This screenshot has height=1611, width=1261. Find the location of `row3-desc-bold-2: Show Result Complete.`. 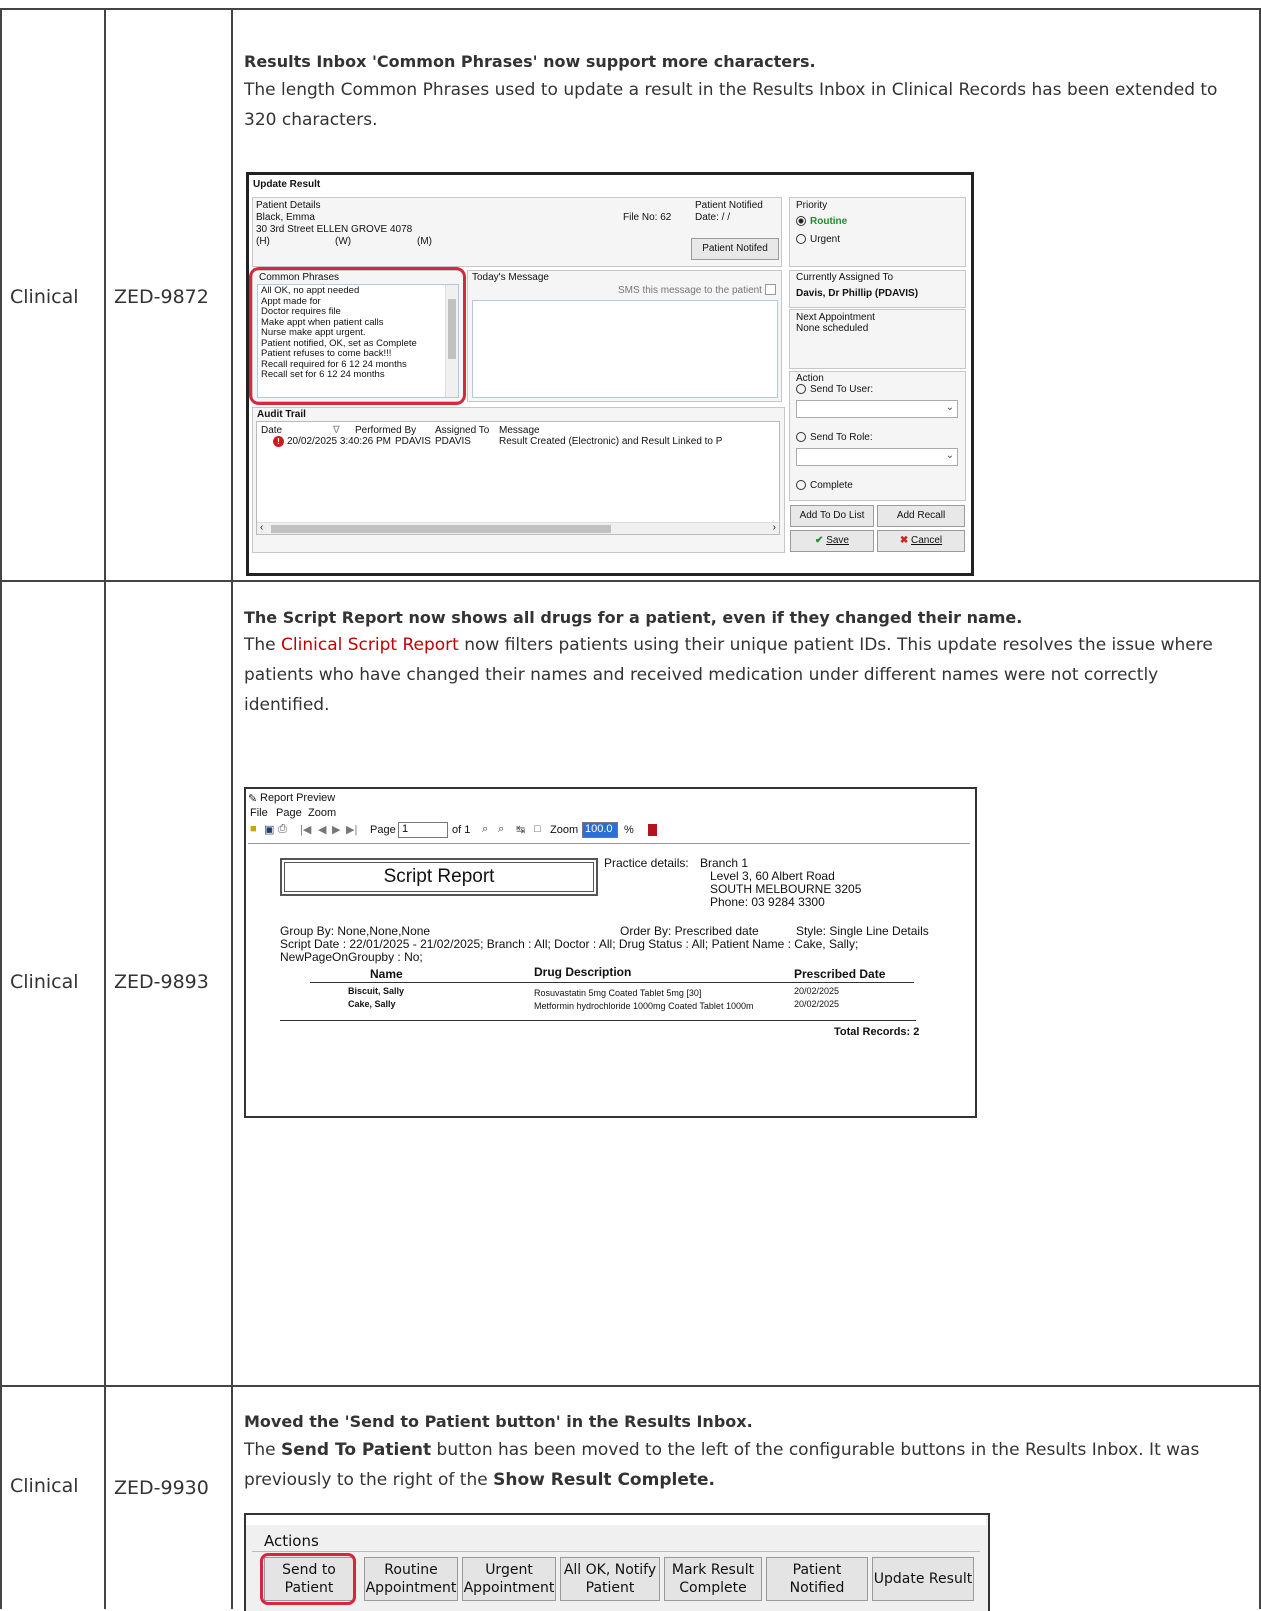

row3-desc-bold-2: Show Result Complete. is located at coordinates (604, 1480).